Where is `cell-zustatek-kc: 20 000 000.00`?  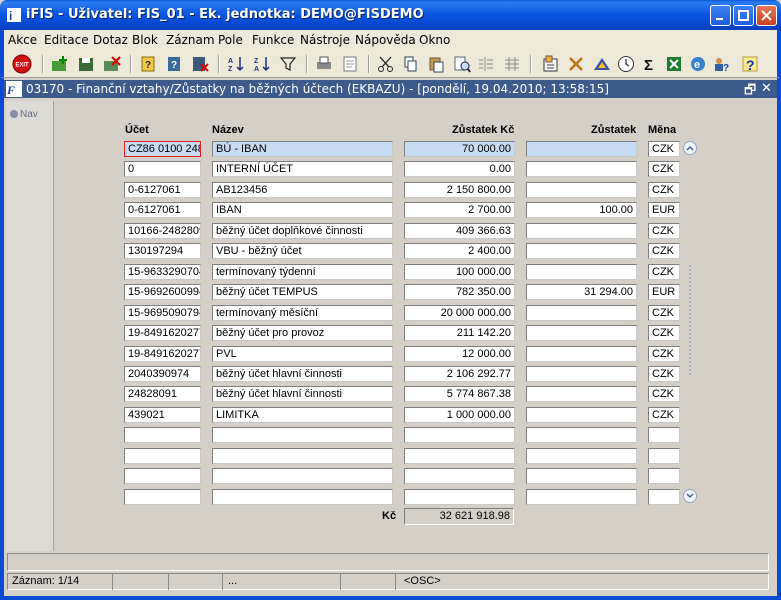
cell-zustatek-kc: 20 000 000.00 is located at coordinates (459, 313).